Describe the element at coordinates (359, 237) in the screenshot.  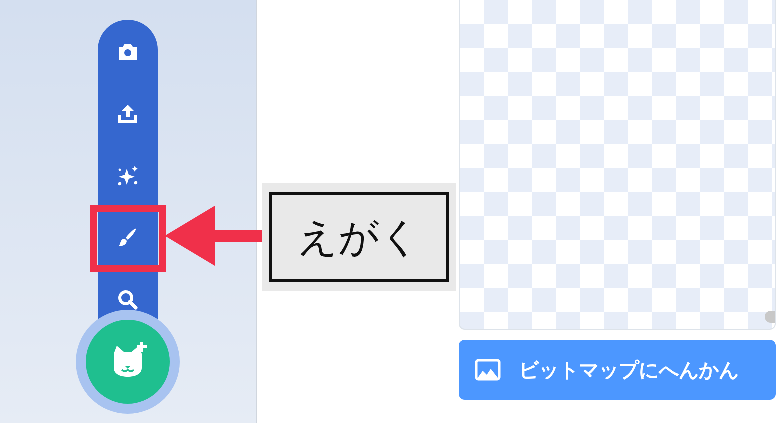
I see `callout-label: えがく` at that location.